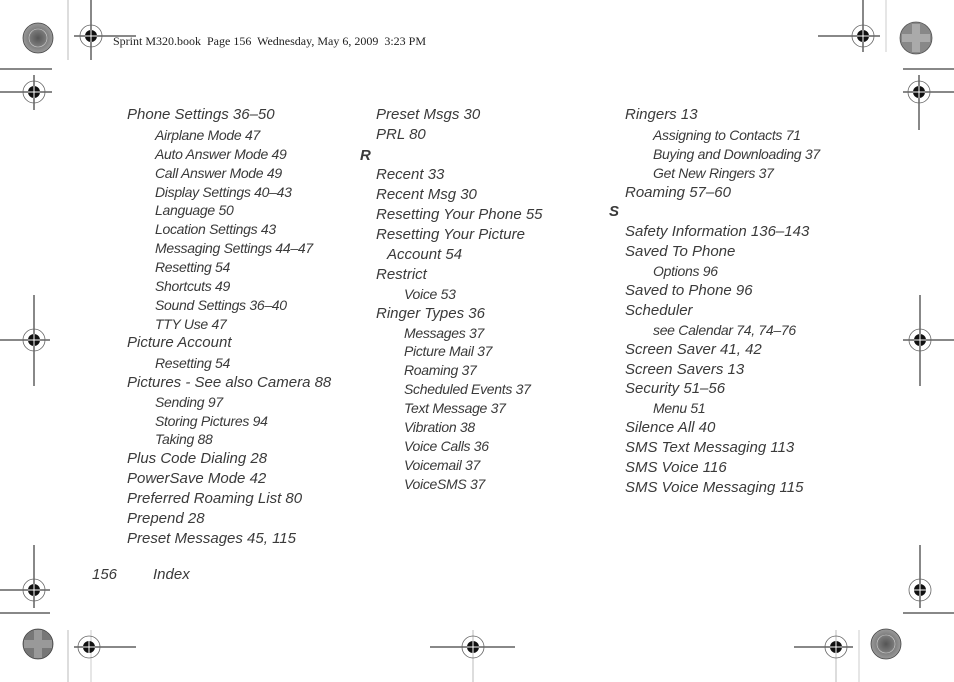 This screenshot has height=682, width=954. What do you see at coordinates (38, 644) in the screenshot?
I see `cross-mark-bottom-left` at bounding box center [38, 644].